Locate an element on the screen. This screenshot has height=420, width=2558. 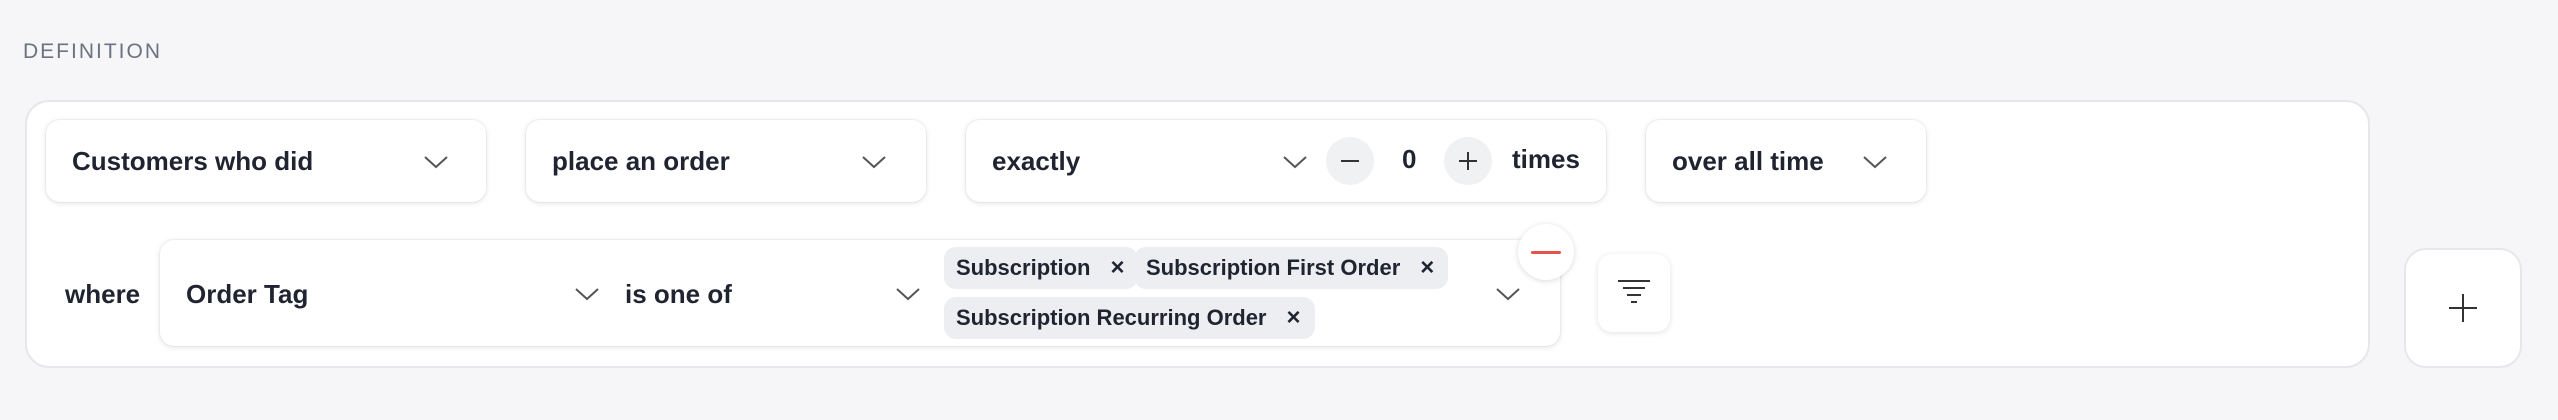
tag-label: Subscription First Order is located at coordinates (1273, 267).